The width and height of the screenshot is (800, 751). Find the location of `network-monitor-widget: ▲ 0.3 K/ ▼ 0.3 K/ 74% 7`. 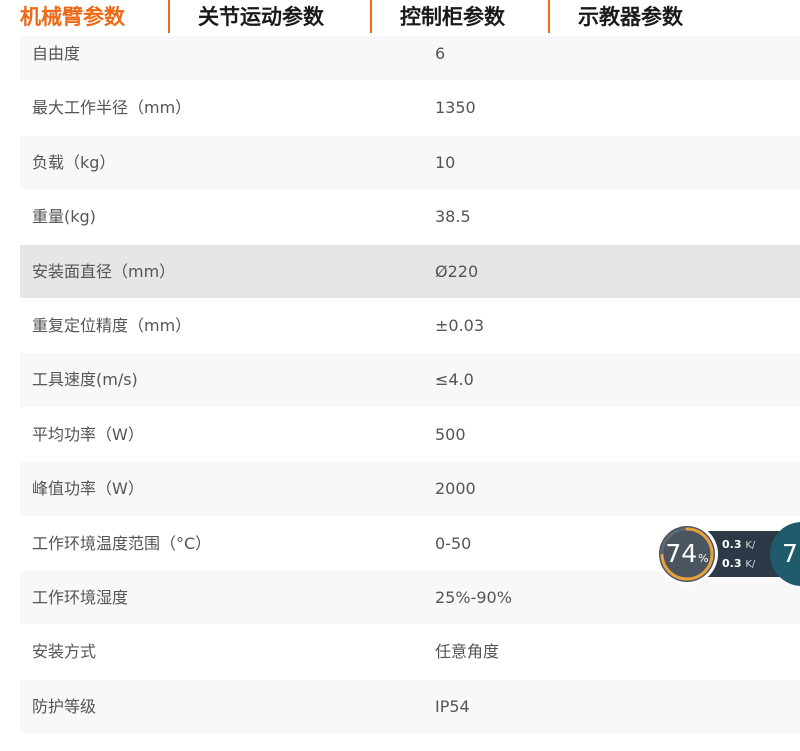

network-monitor-widget: ▲ 0.3 K/ ▼ 0.3 K/ 74% 7 is located at coordinates (726, 554).